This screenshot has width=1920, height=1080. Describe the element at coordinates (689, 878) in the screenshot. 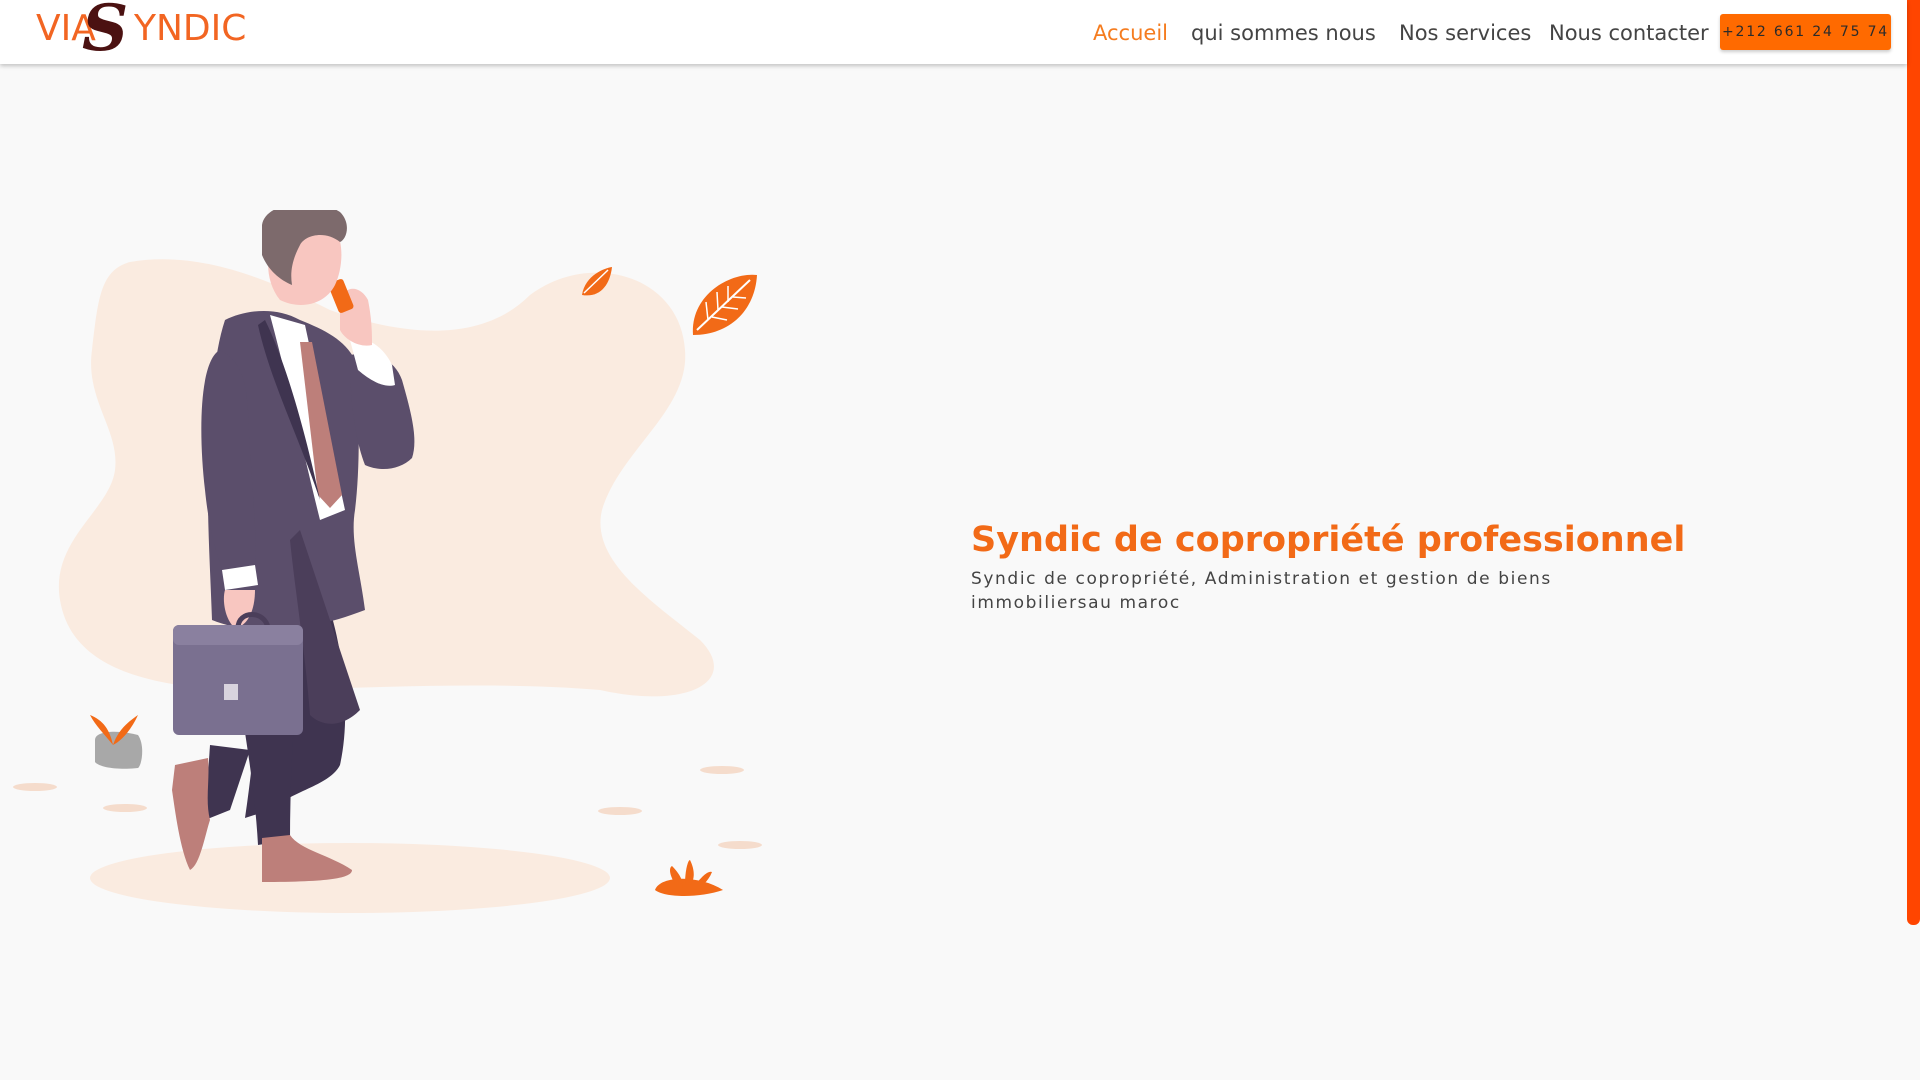

I see `ground-flower-icon` at that location.